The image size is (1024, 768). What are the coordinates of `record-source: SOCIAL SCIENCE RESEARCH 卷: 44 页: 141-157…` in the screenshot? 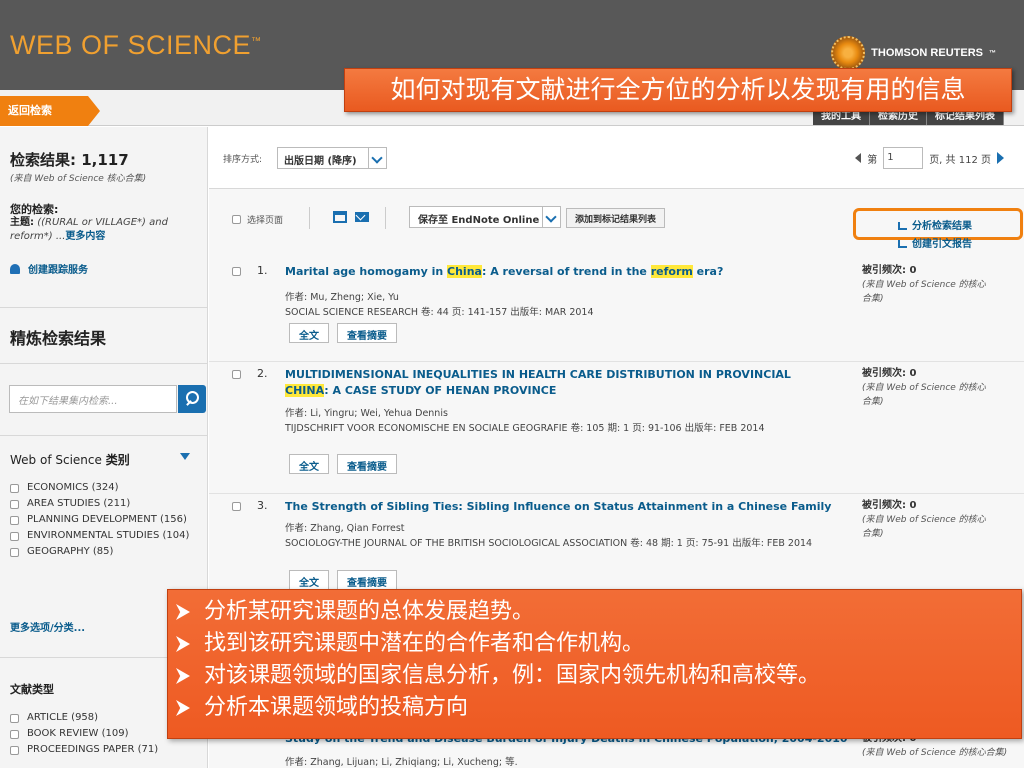 It's located at (439, 312).